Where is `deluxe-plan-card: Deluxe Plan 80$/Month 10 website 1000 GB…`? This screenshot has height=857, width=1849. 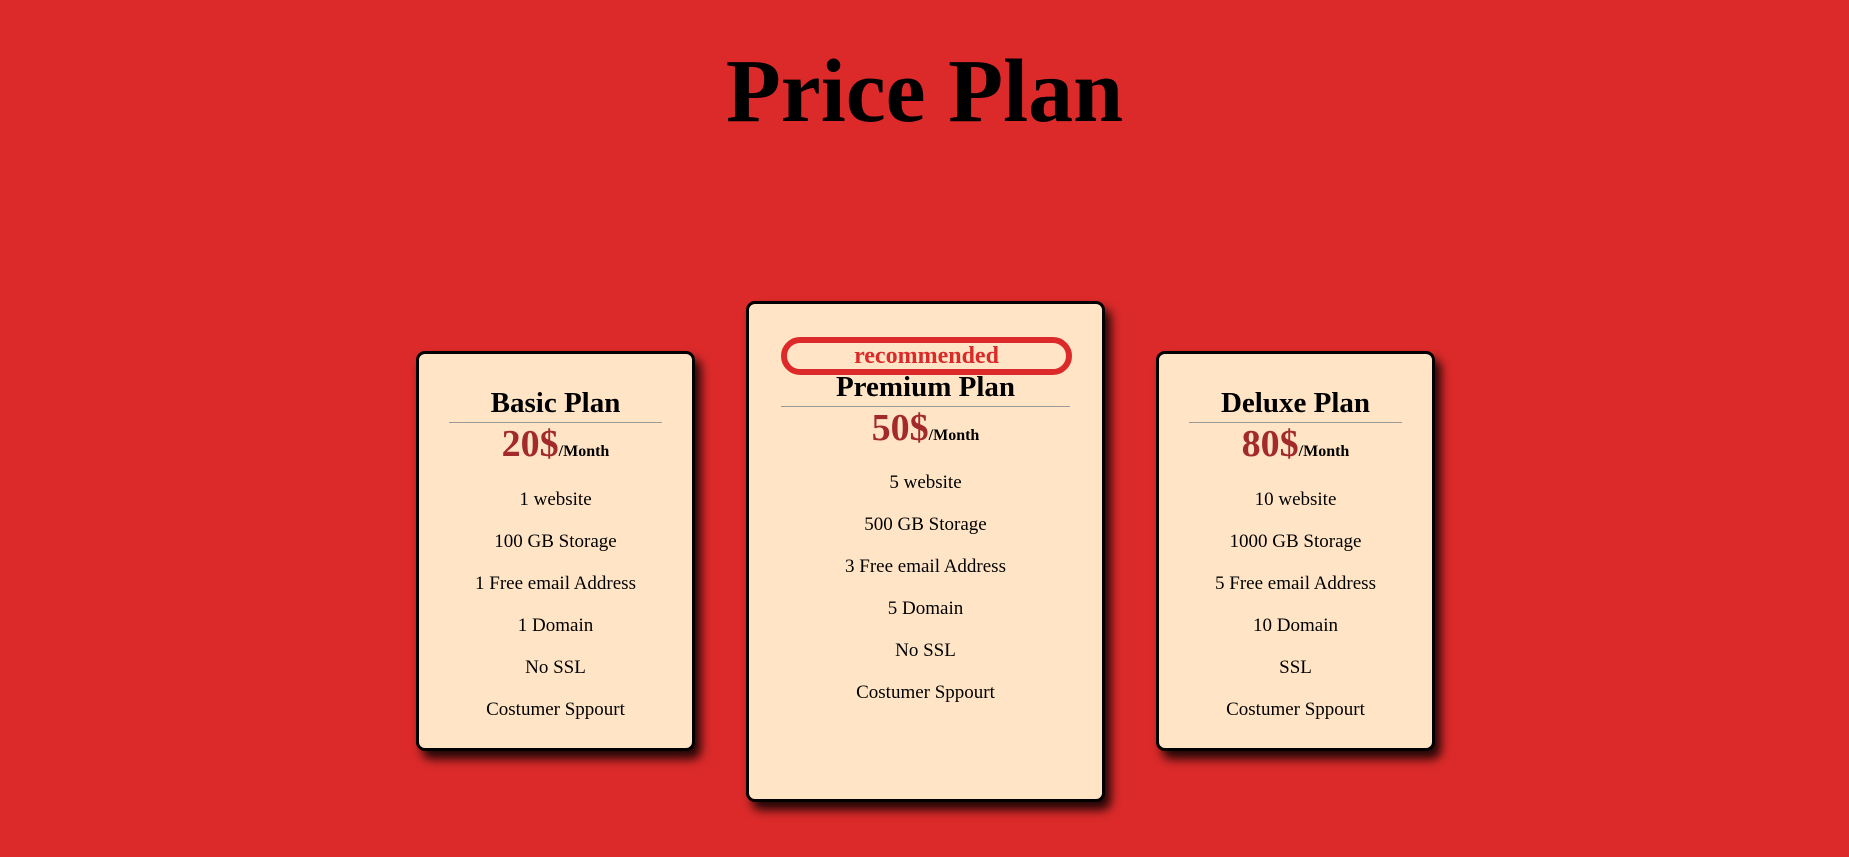 deluxe-plan-card: Deluxe Plan 80$/Month 10 website 1000 GB… is located at coordinates (1295, 551).